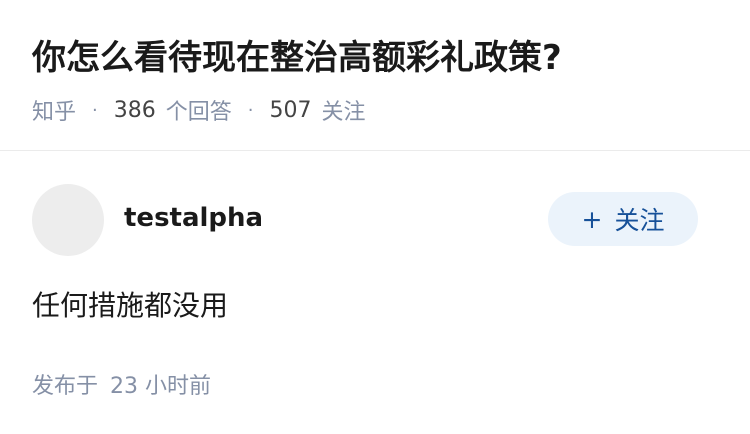 Image resolution: width=750 pixels, height=434 pixels. Describe the element at coordinates (65, 386) in the screenshot. I see `time-prefix: 发布于` at that location.